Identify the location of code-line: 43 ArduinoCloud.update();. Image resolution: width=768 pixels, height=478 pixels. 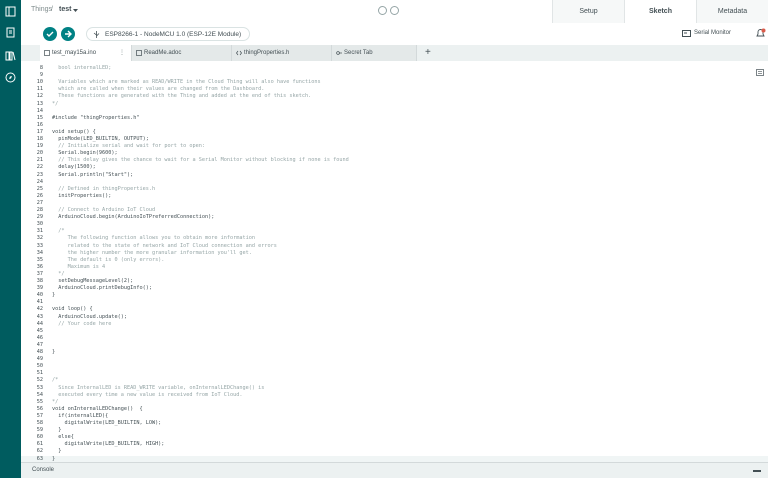
(394, 317).